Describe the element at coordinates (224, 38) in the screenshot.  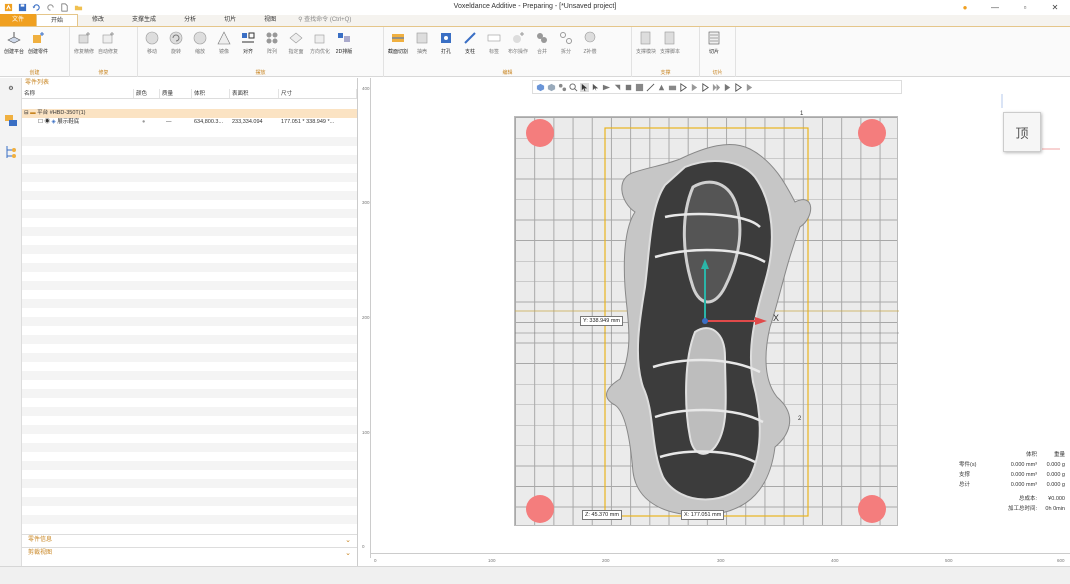
I see `mirror-icon` at that location.